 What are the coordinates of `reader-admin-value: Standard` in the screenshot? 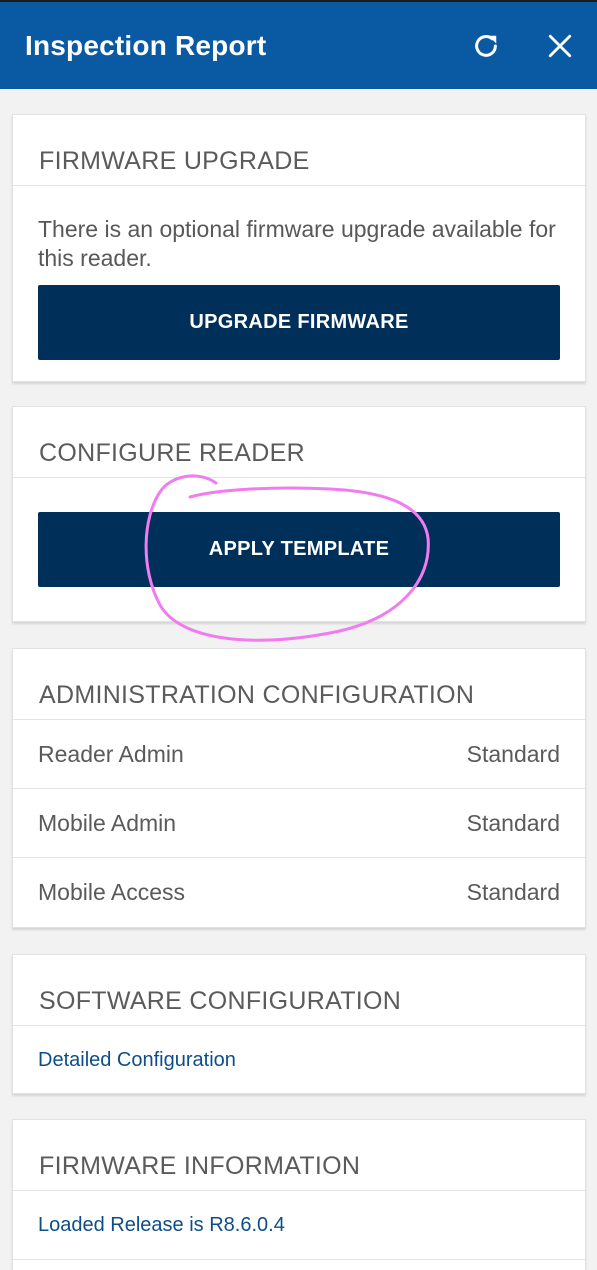 It's located at (513, 753).